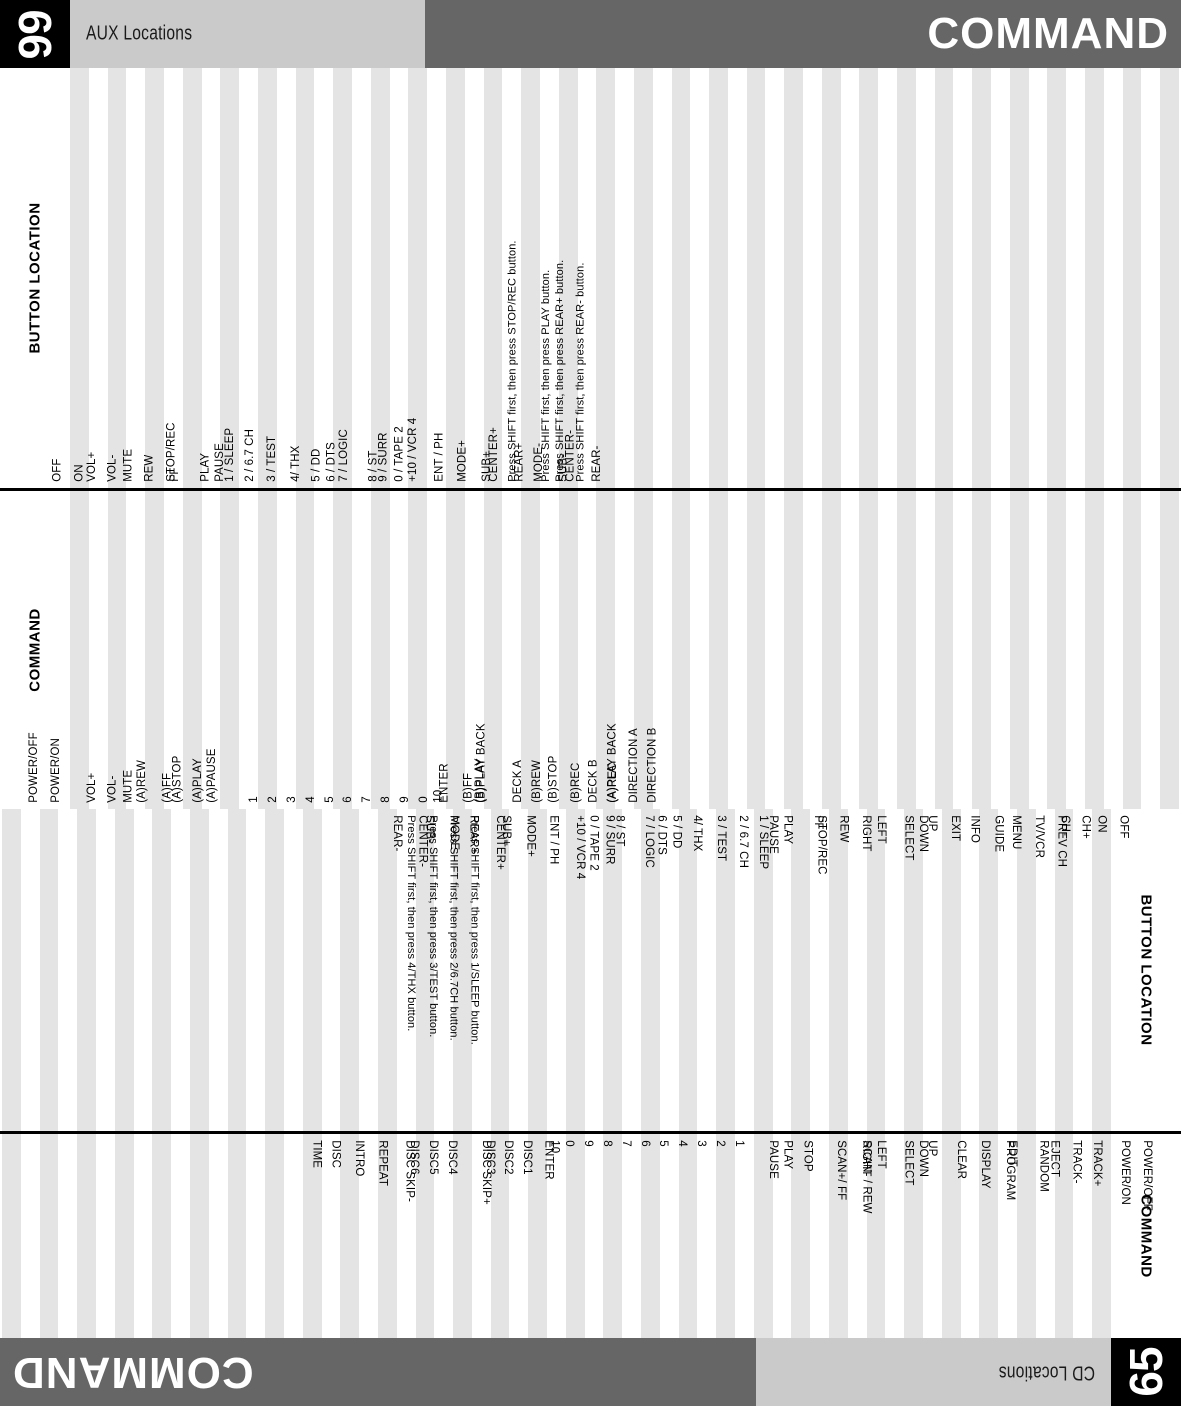  I want to click on page-header-left: 65 CD Locations COMMAND, so click(590, 1372).